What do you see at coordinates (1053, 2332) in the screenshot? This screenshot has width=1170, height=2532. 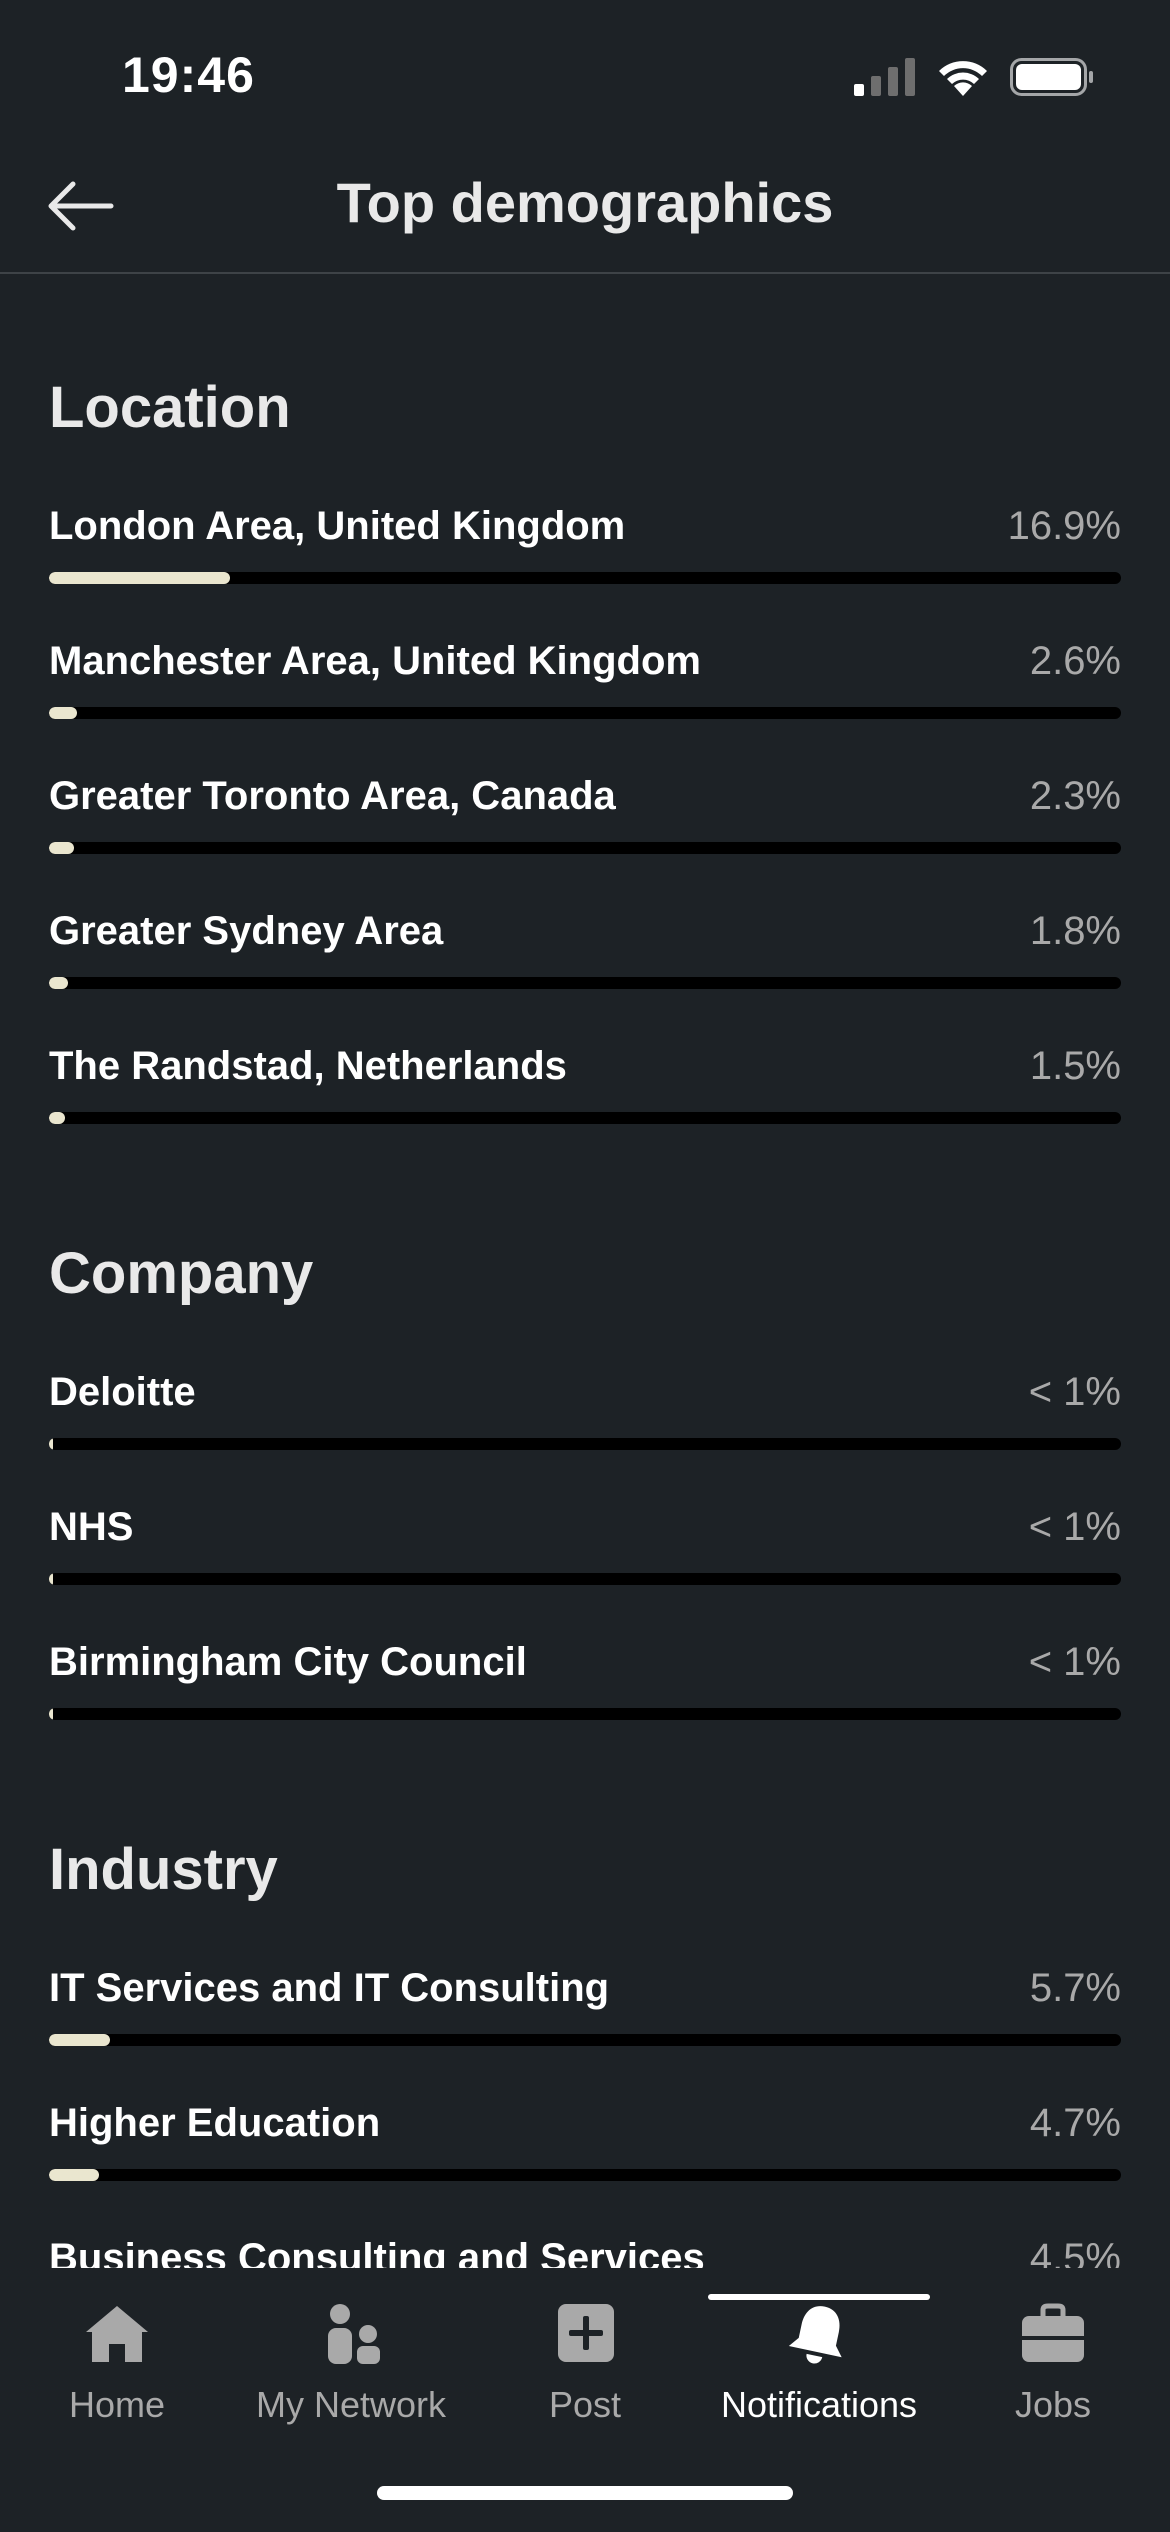 I see `briefcase-icon` at bounding box center [1053, 2332].